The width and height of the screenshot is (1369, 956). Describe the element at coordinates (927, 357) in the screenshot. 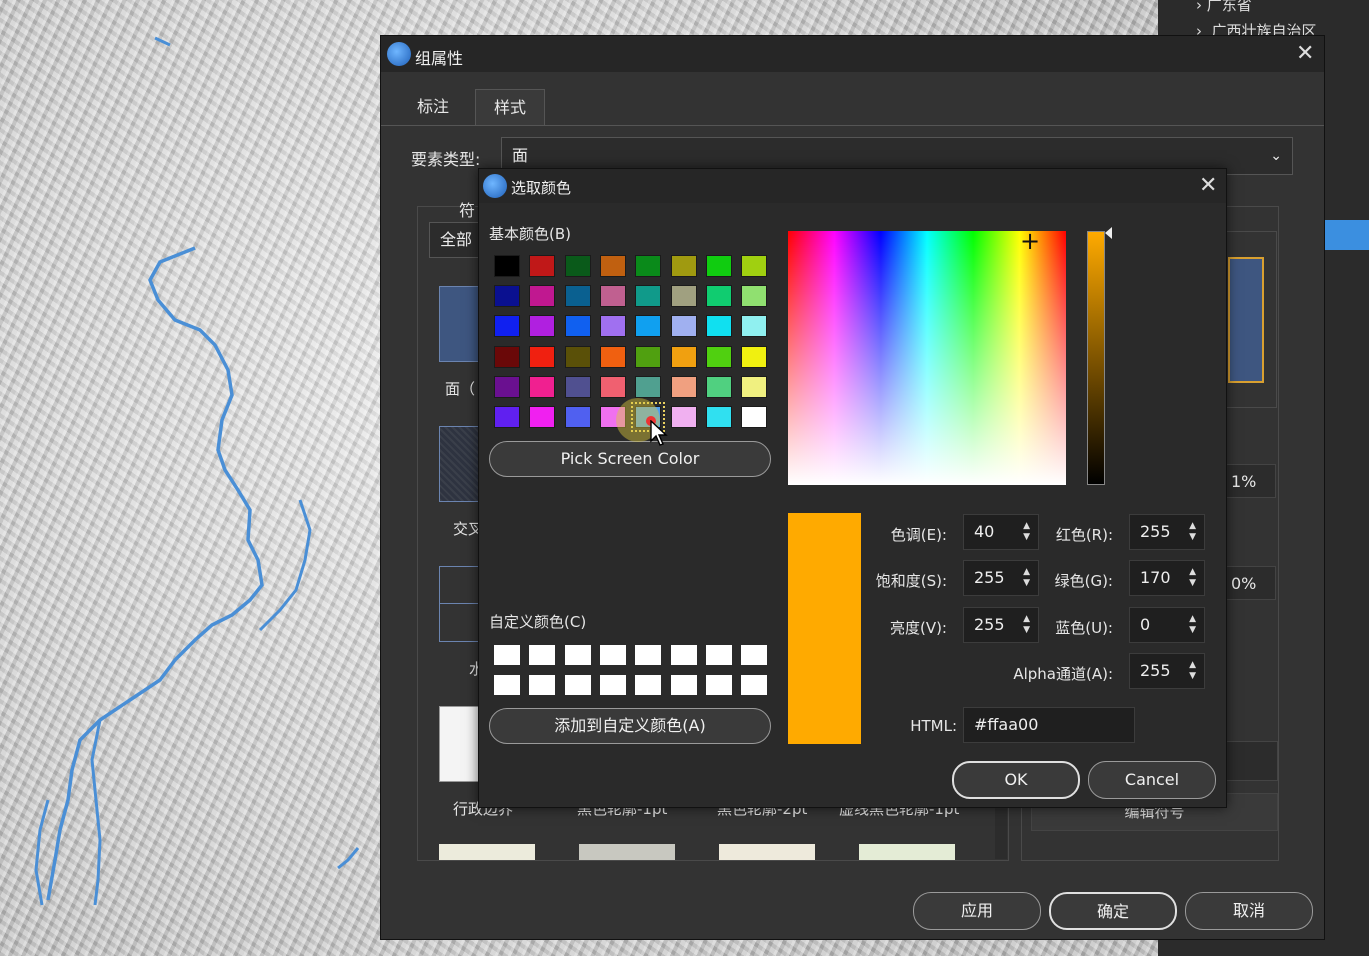

I see `color-spectrum: +` at that location.